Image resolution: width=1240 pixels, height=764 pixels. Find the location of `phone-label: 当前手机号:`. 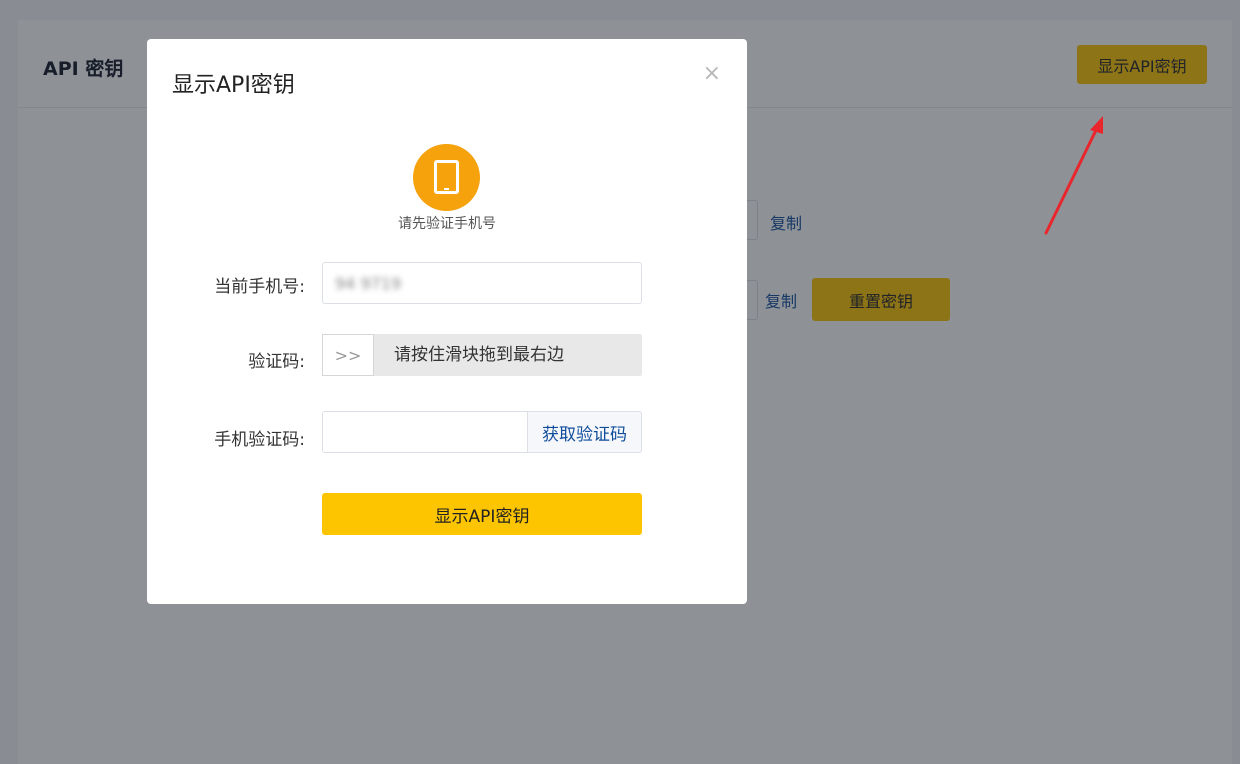

phone-label: 当前手机号: is located at coordinates (259, 287).